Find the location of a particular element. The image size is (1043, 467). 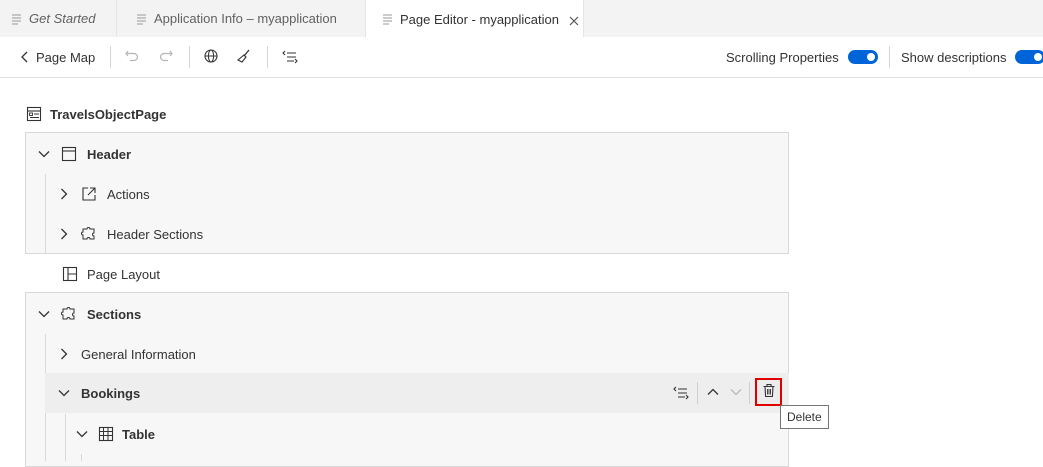

tree-item-header: Header is located at coordinates (84, 154).